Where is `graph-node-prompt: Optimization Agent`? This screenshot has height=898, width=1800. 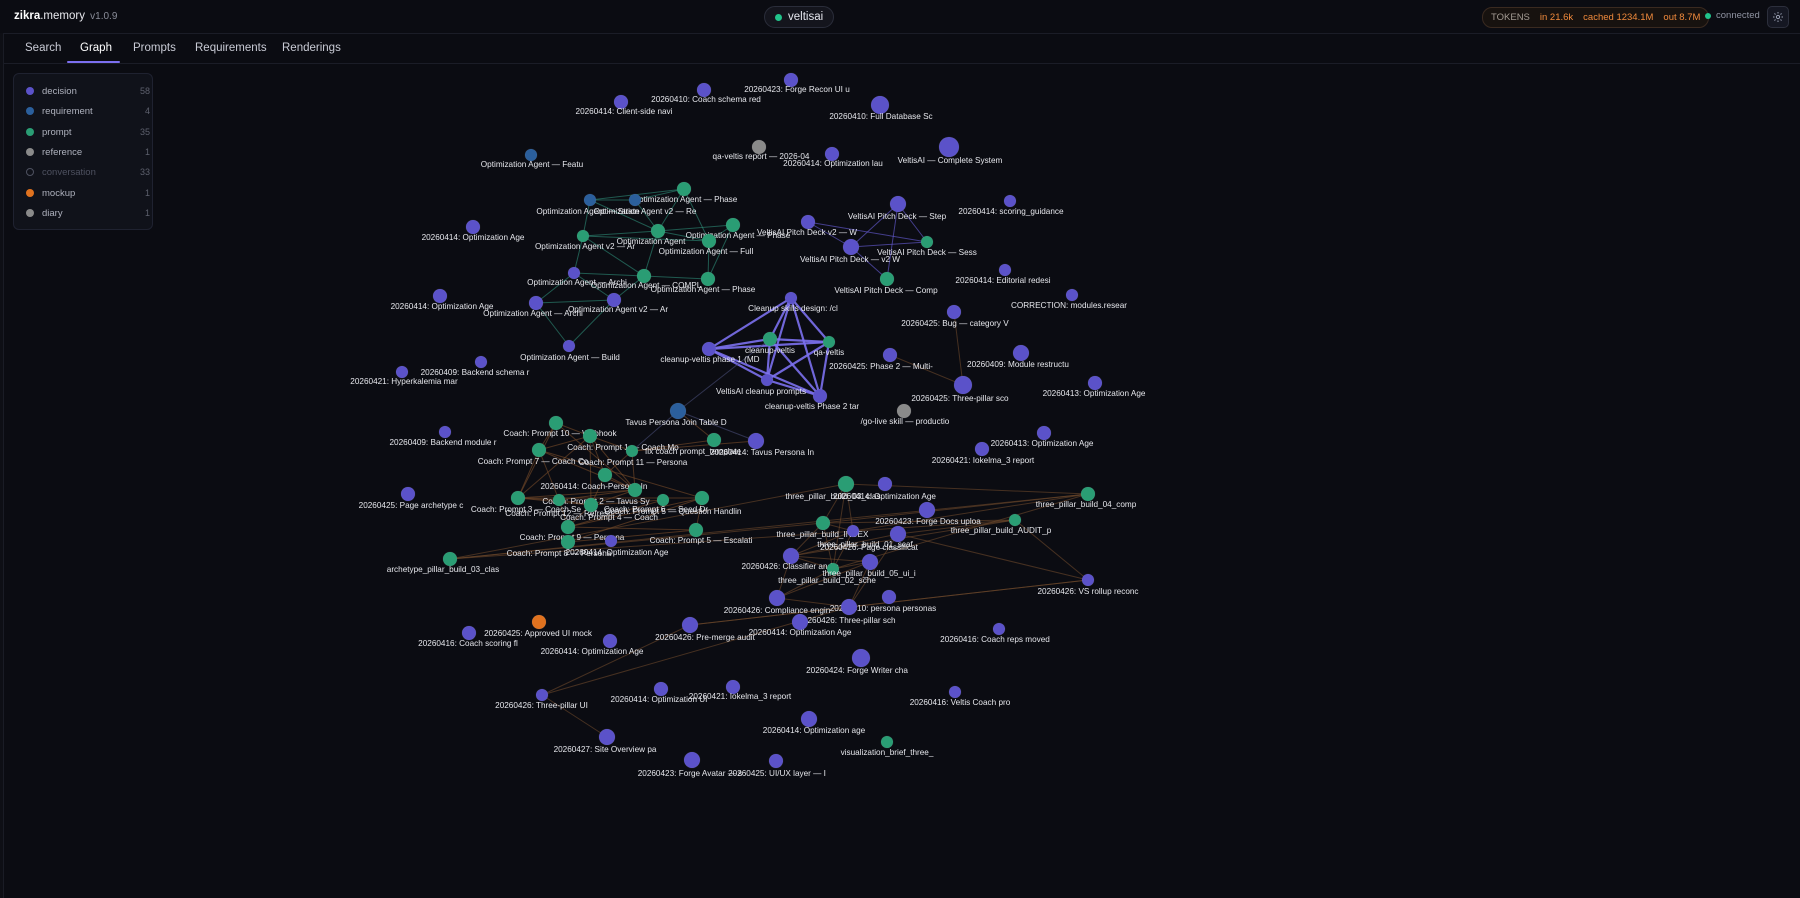
graph-node-prompt: Optimization Agent is located at coordinates (651, 234).